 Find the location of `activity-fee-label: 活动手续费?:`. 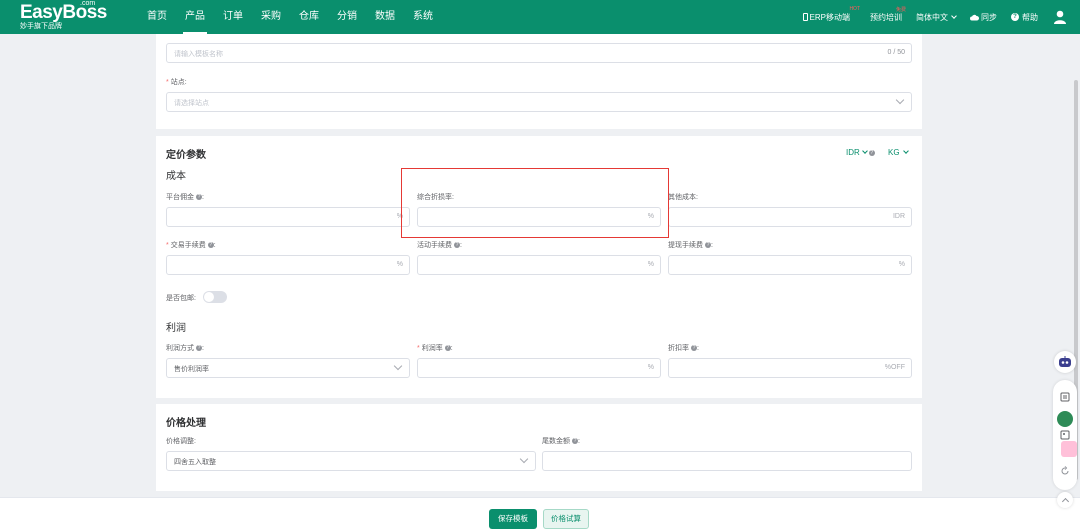

activity-fee-label: 活动手续费?: is located at coordinates (439, 245).